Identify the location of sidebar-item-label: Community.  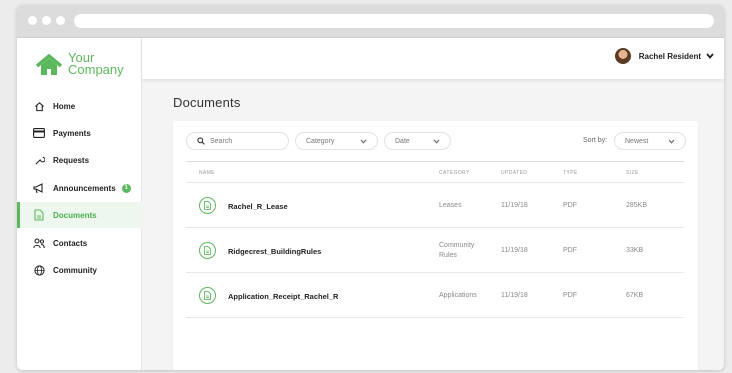
(75, 270).